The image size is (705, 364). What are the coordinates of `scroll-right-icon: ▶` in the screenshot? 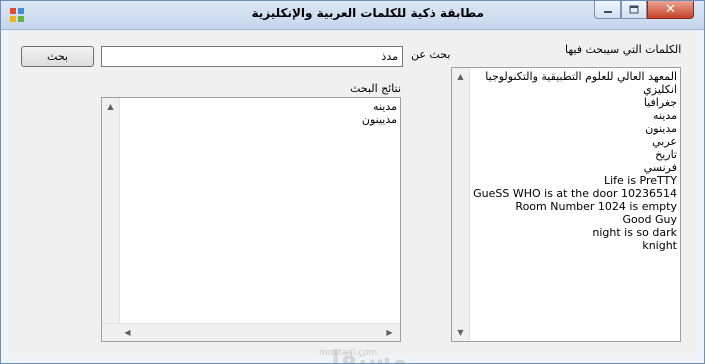 It's located at (389, 332).